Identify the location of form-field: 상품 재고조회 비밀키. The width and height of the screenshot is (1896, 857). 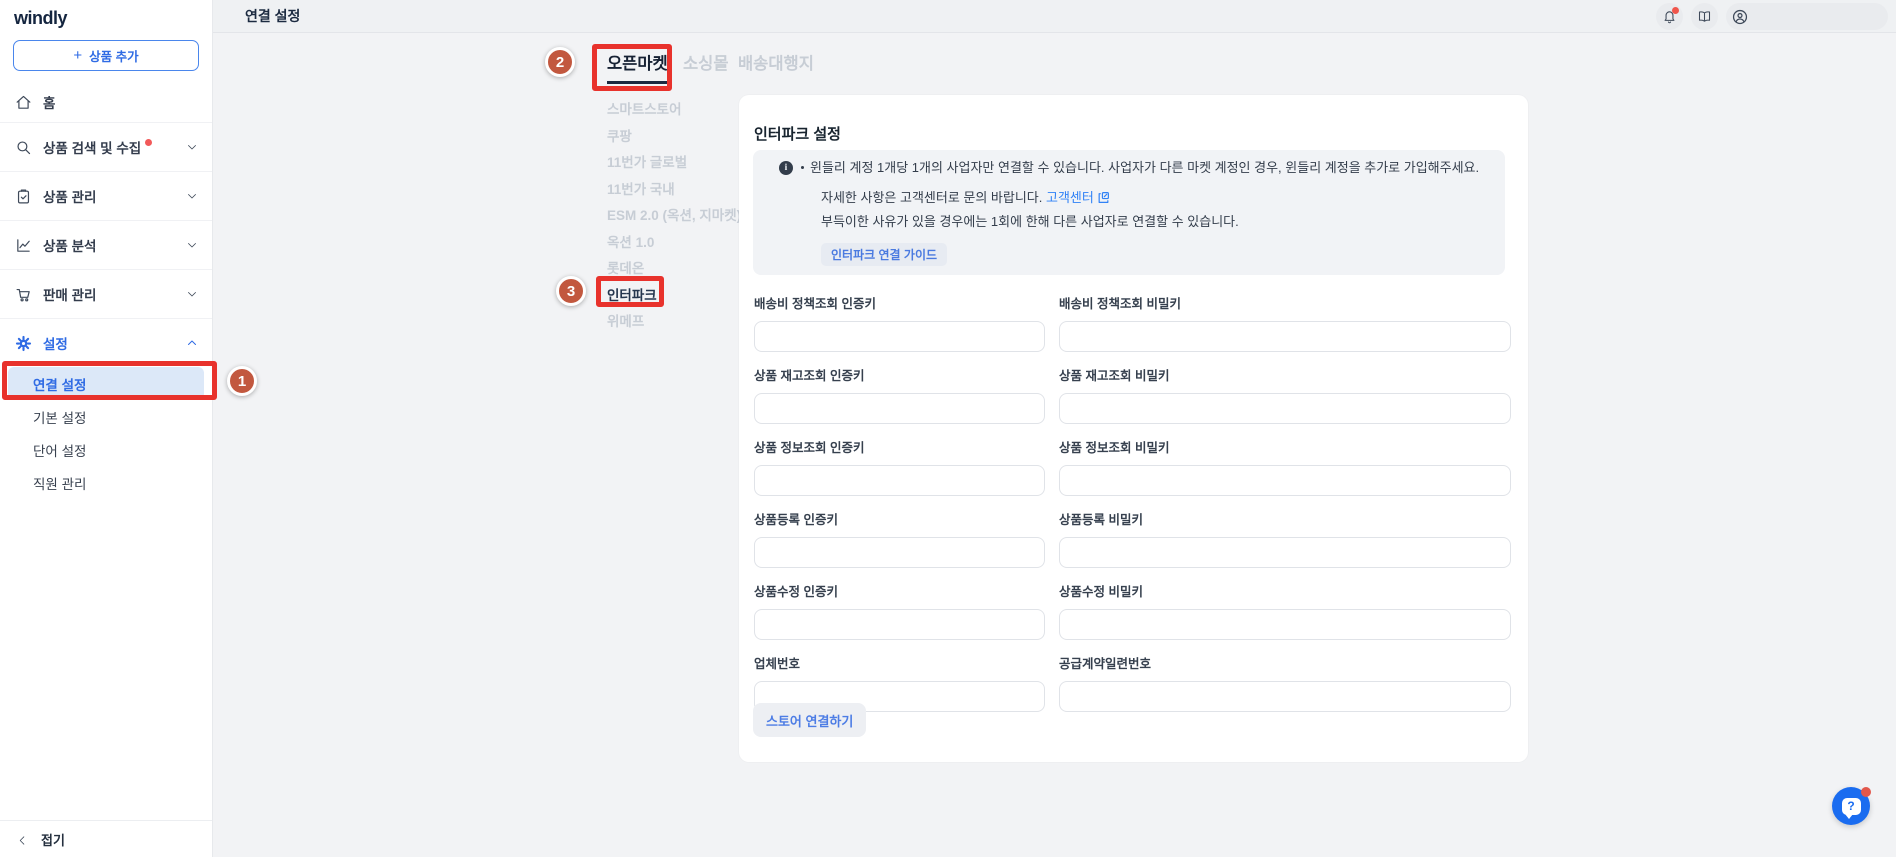
(1285, 394).